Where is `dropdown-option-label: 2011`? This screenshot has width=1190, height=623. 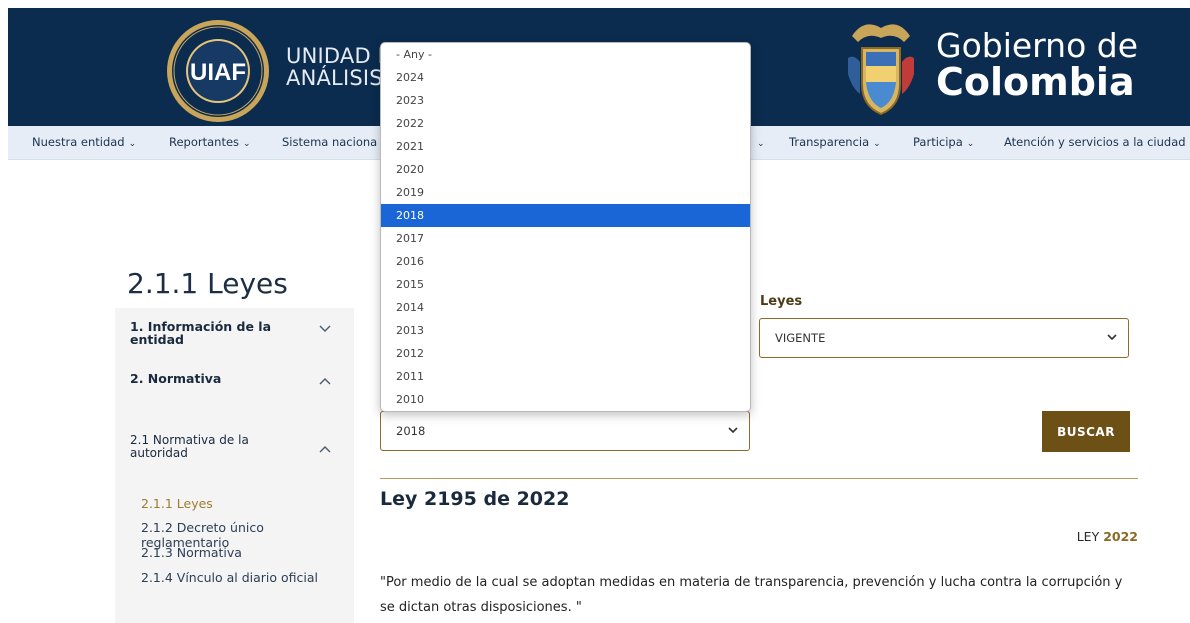
dropdown-option-label: 2011 is located at coordinates (410, 376).